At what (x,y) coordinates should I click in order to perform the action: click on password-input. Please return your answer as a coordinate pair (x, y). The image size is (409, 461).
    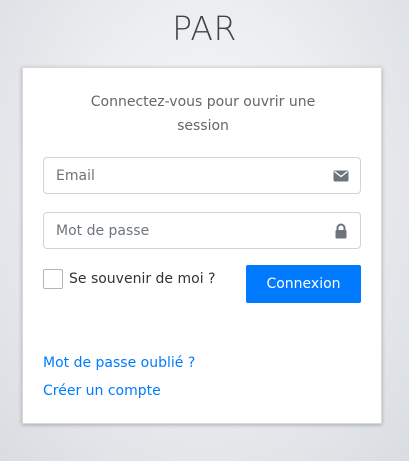
    Looking at the image, I should click on (185, 230).